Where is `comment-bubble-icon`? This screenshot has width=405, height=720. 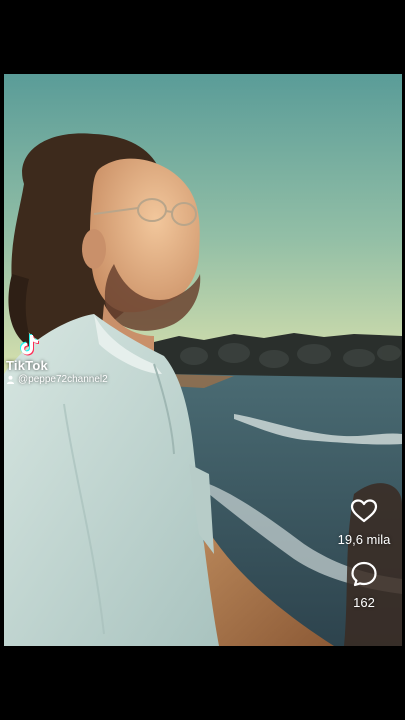 comment-bubble-icon is located at coordinates (364, 574).